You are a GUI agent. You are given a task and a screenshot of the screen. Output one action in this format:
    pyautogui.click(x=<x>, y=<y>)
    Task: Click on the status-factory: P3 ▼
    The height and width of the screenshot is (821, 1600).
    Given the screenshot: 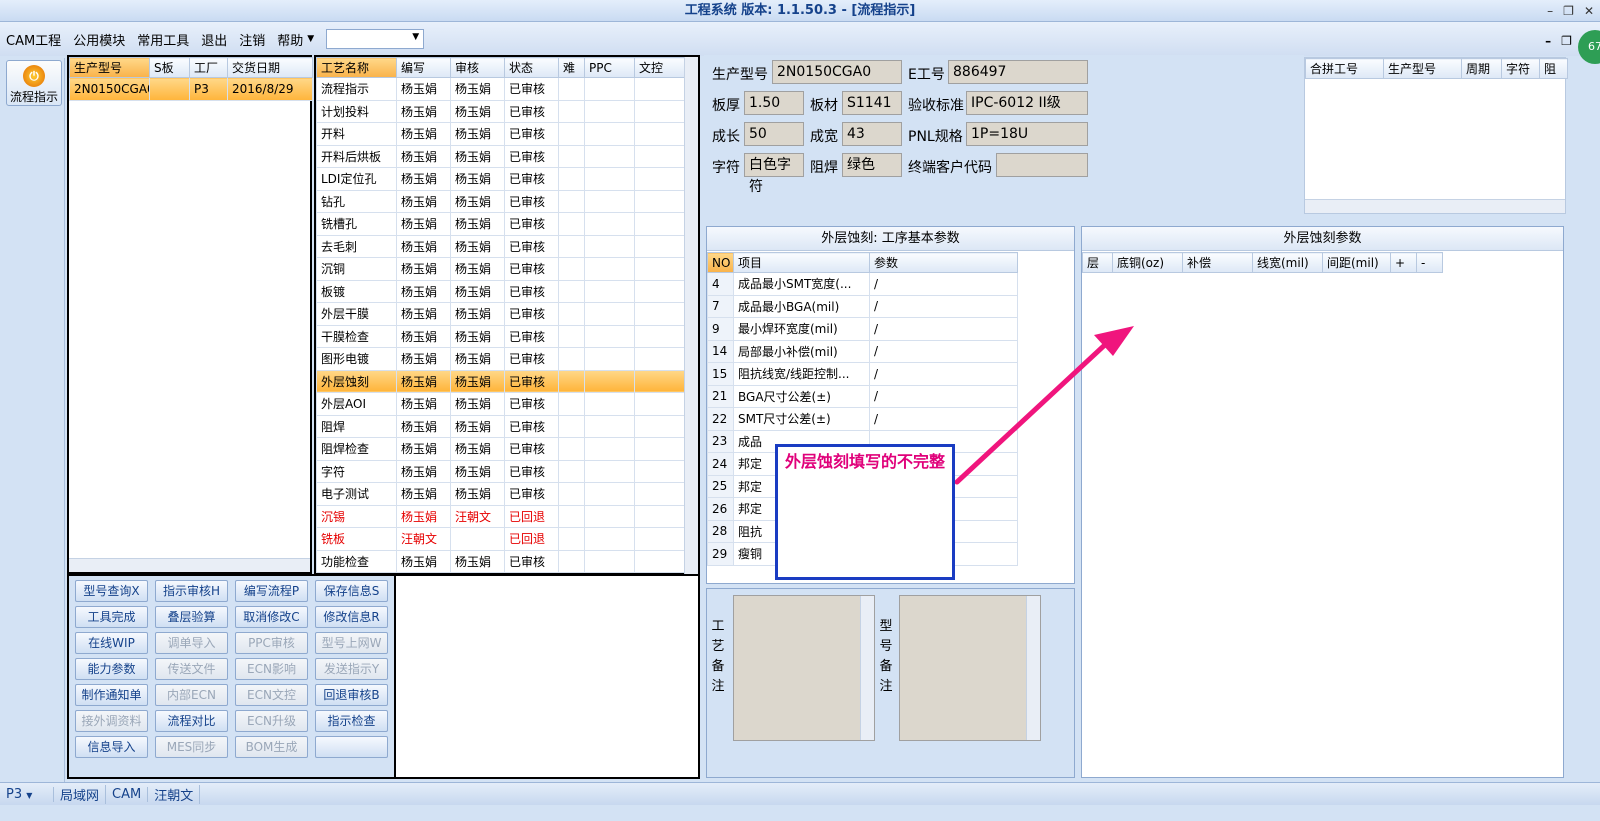 What is the action you would take?
    pyautogui.click(x=27, y=794)
    